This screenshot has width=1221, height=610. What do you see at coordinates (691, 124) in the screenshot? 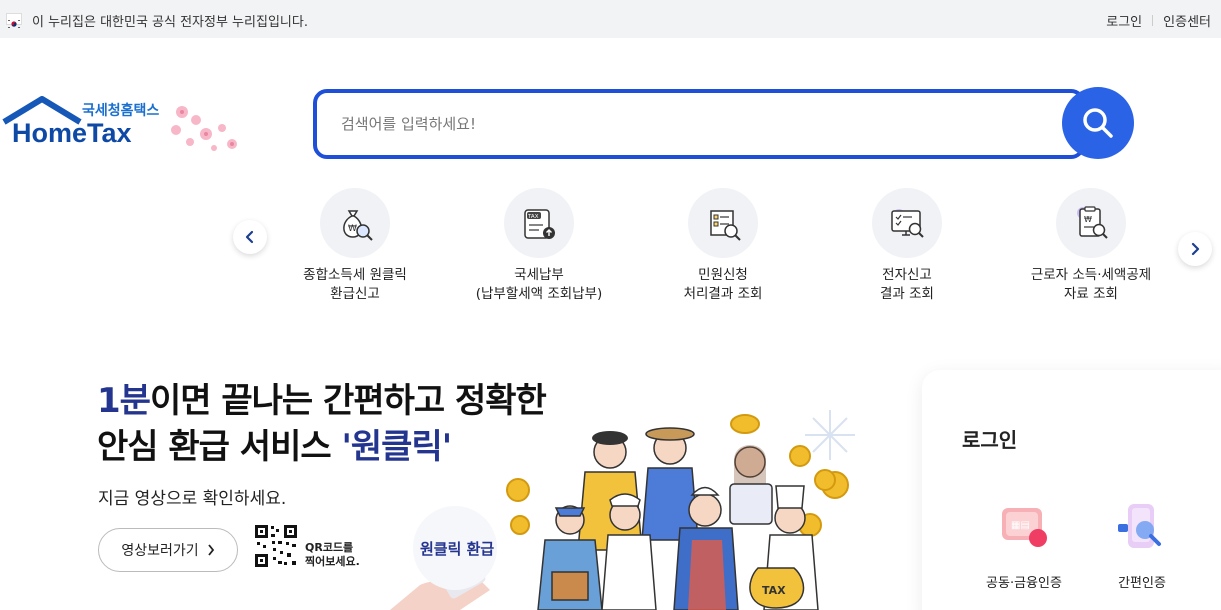
I see `search-input` at bounding box center [691, 124].